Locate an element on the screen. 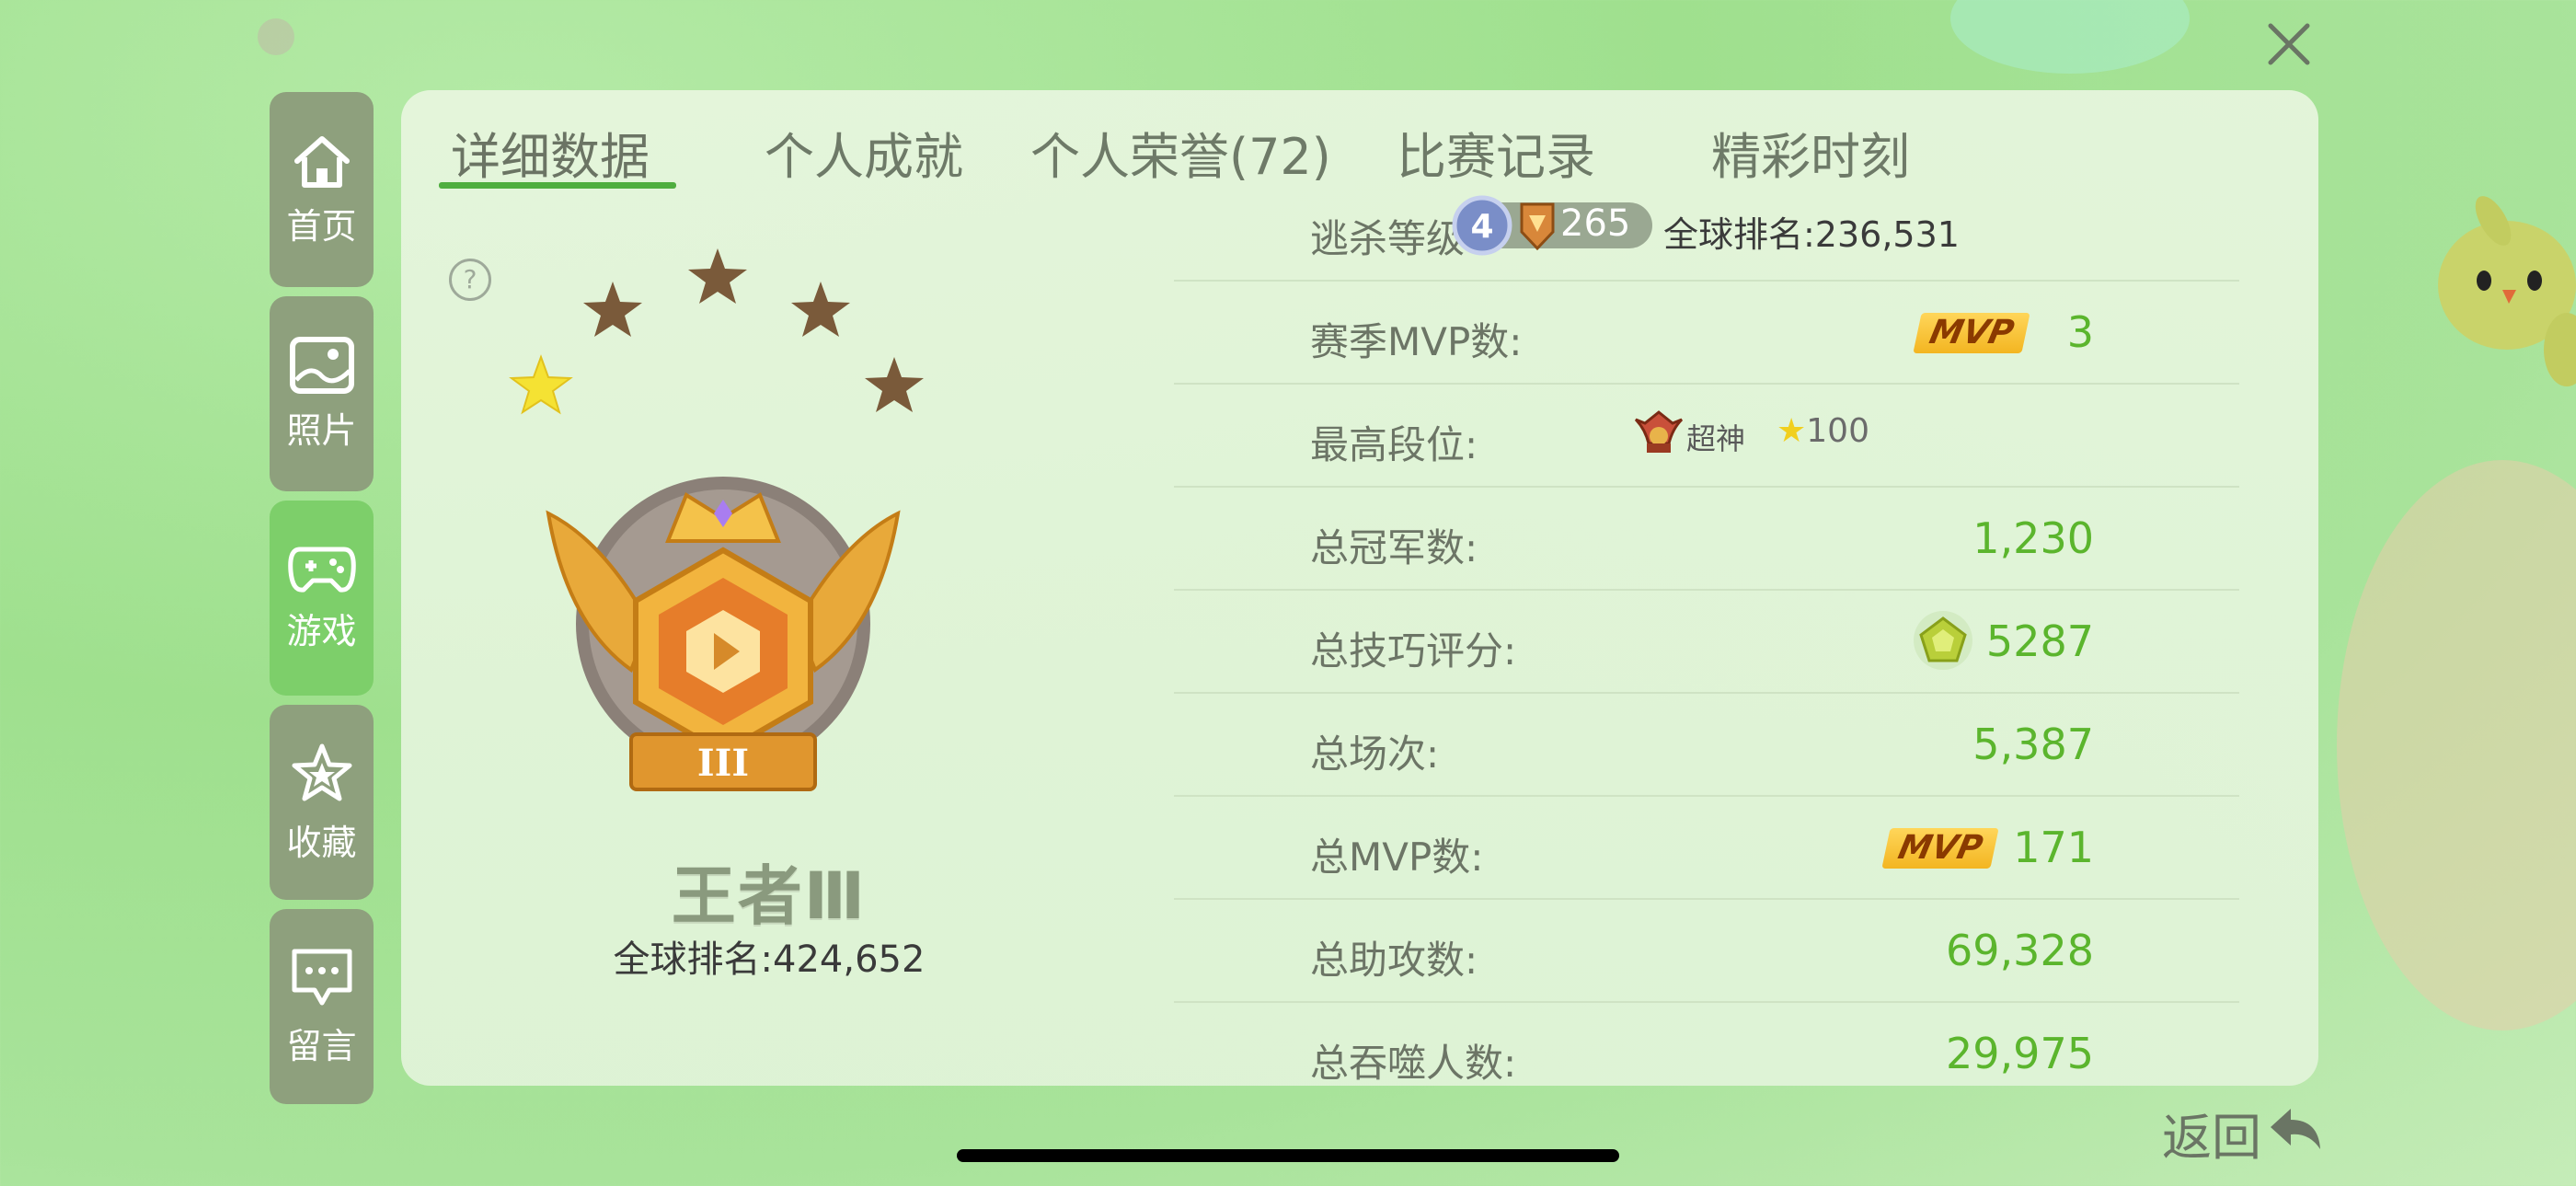 The image size is (2576, 1186). stat-value: 171 is located at coordinates (2053, 847).